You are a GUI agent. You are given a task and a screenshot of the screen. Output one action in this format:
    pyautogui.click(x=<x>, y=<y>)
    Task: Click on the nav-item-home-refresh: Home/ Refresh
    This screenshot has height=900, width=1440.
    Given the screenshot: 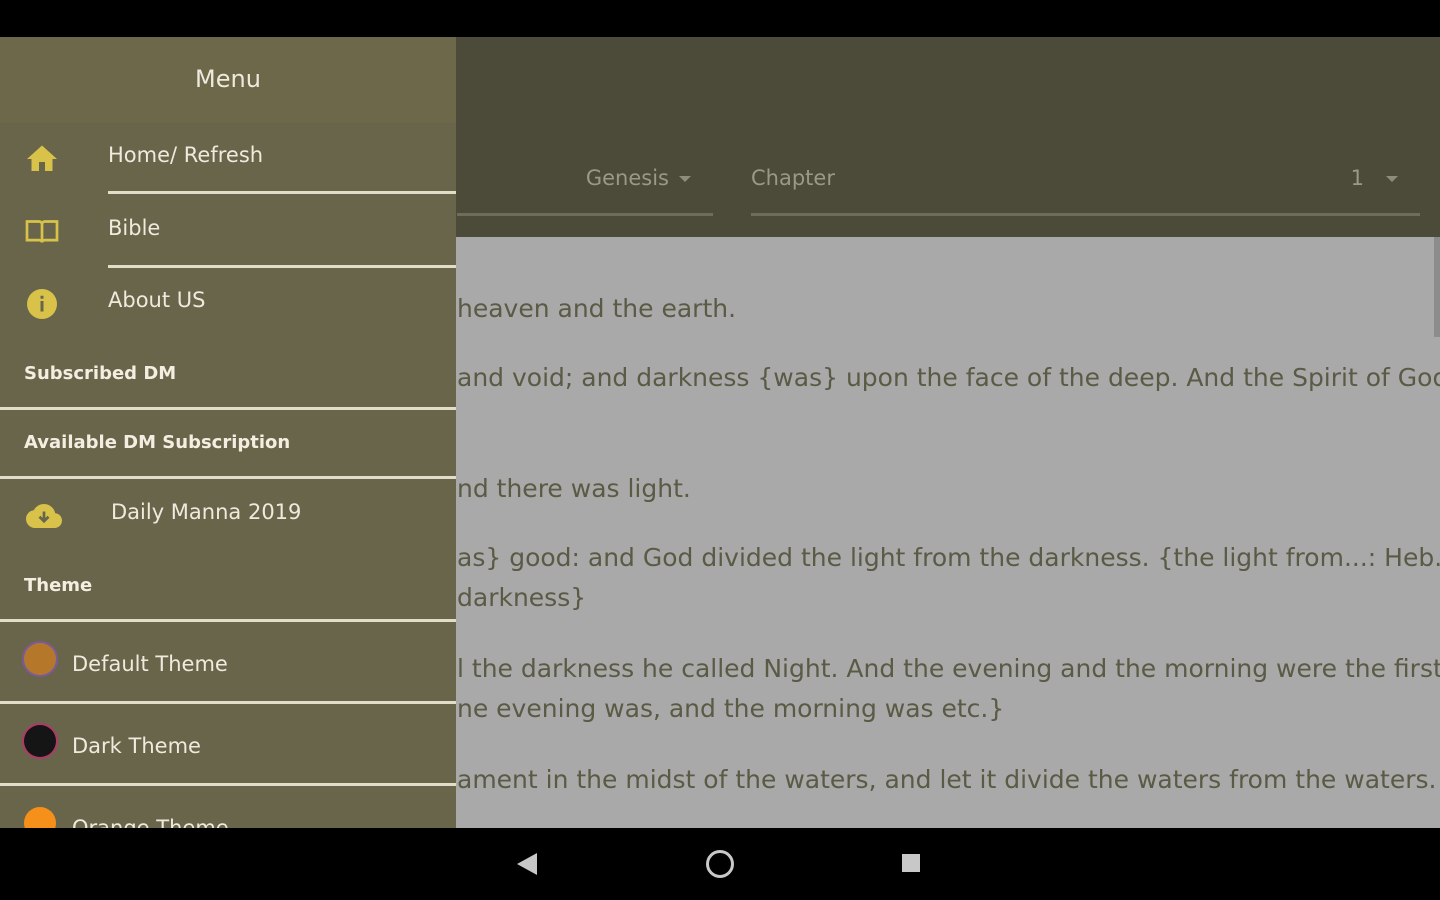 What is the action you would take?
    pyautogui.click(x=228, y=159)
    